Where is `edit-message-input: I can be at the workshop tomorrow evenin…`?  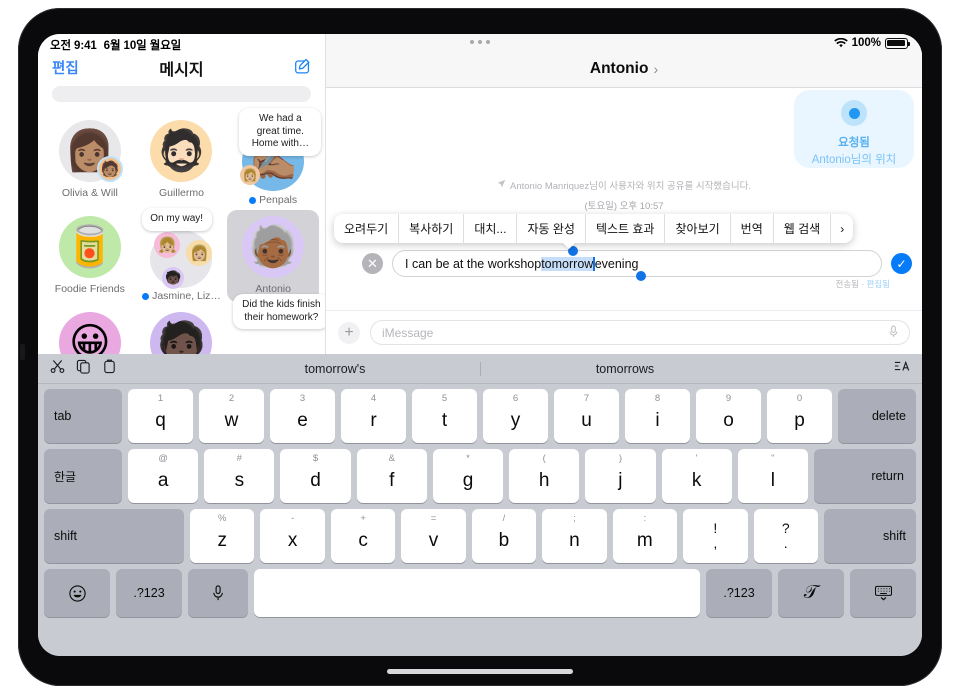
edit-message-input: I can be at the workshop tomorrow evenin… is located at coordinates (637, 263).